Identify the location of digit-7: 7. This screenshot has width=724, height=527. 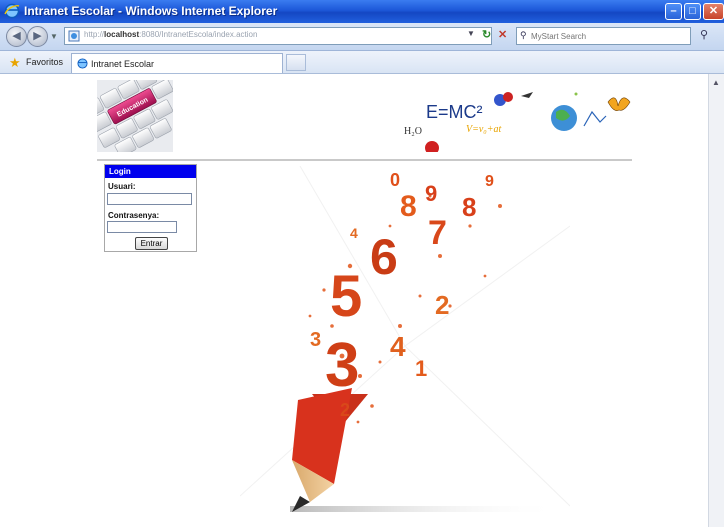
(437, 233).